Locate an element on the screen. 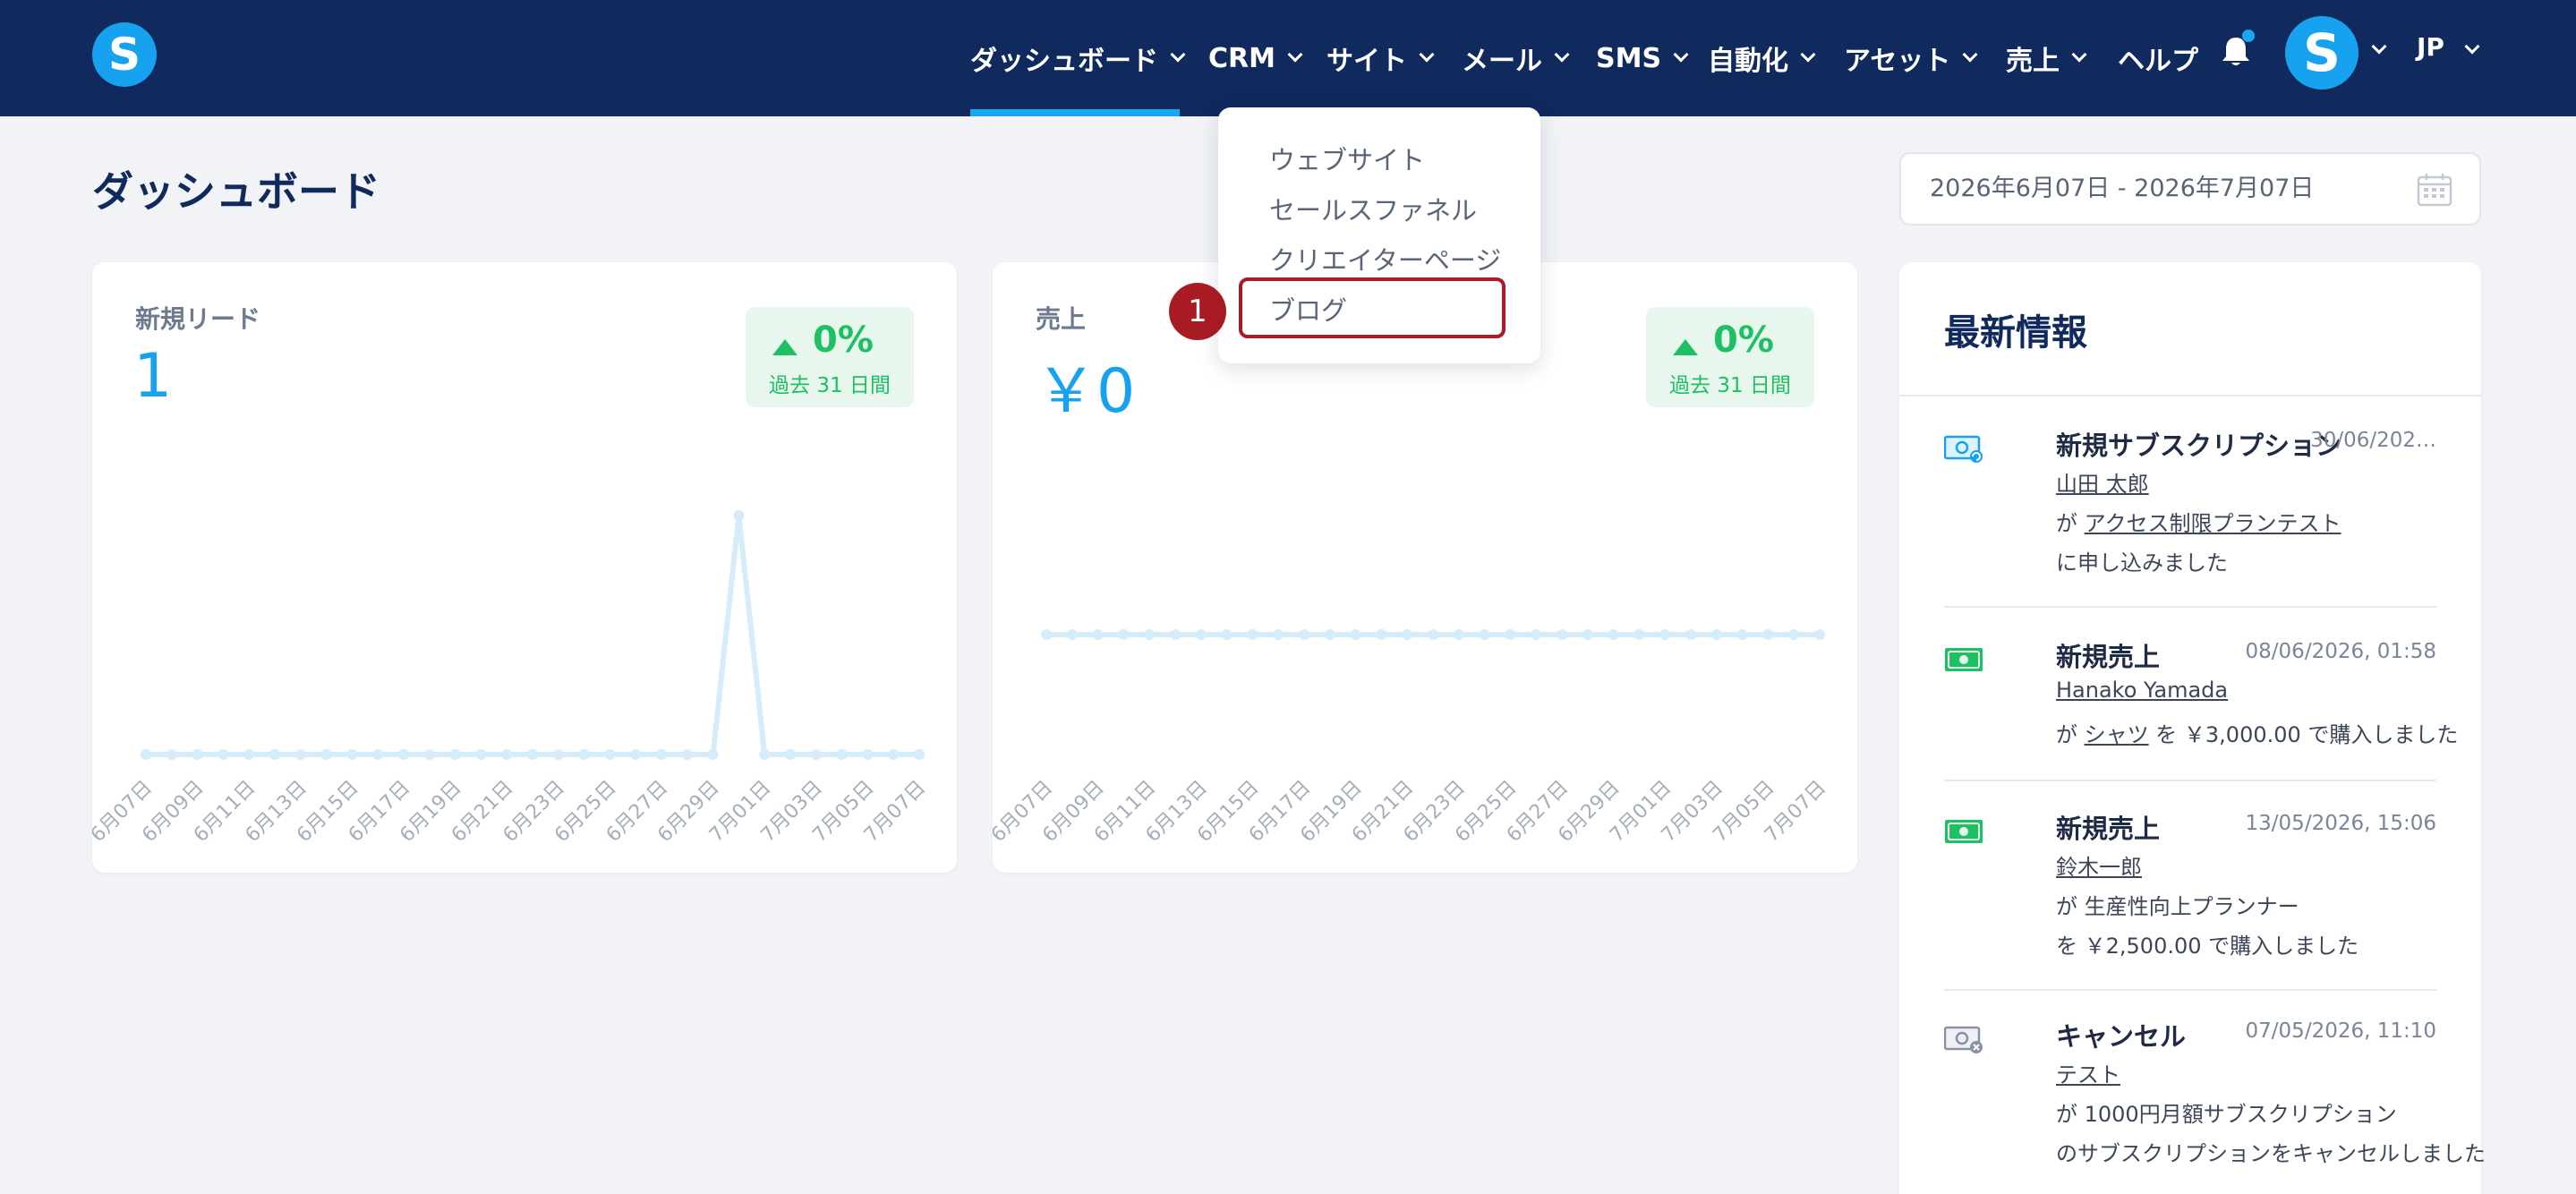 Image resolution: width=2576 pixels, height=1194 pixels. nav-automation: 自動化 is located at coordinates (1762, 58).